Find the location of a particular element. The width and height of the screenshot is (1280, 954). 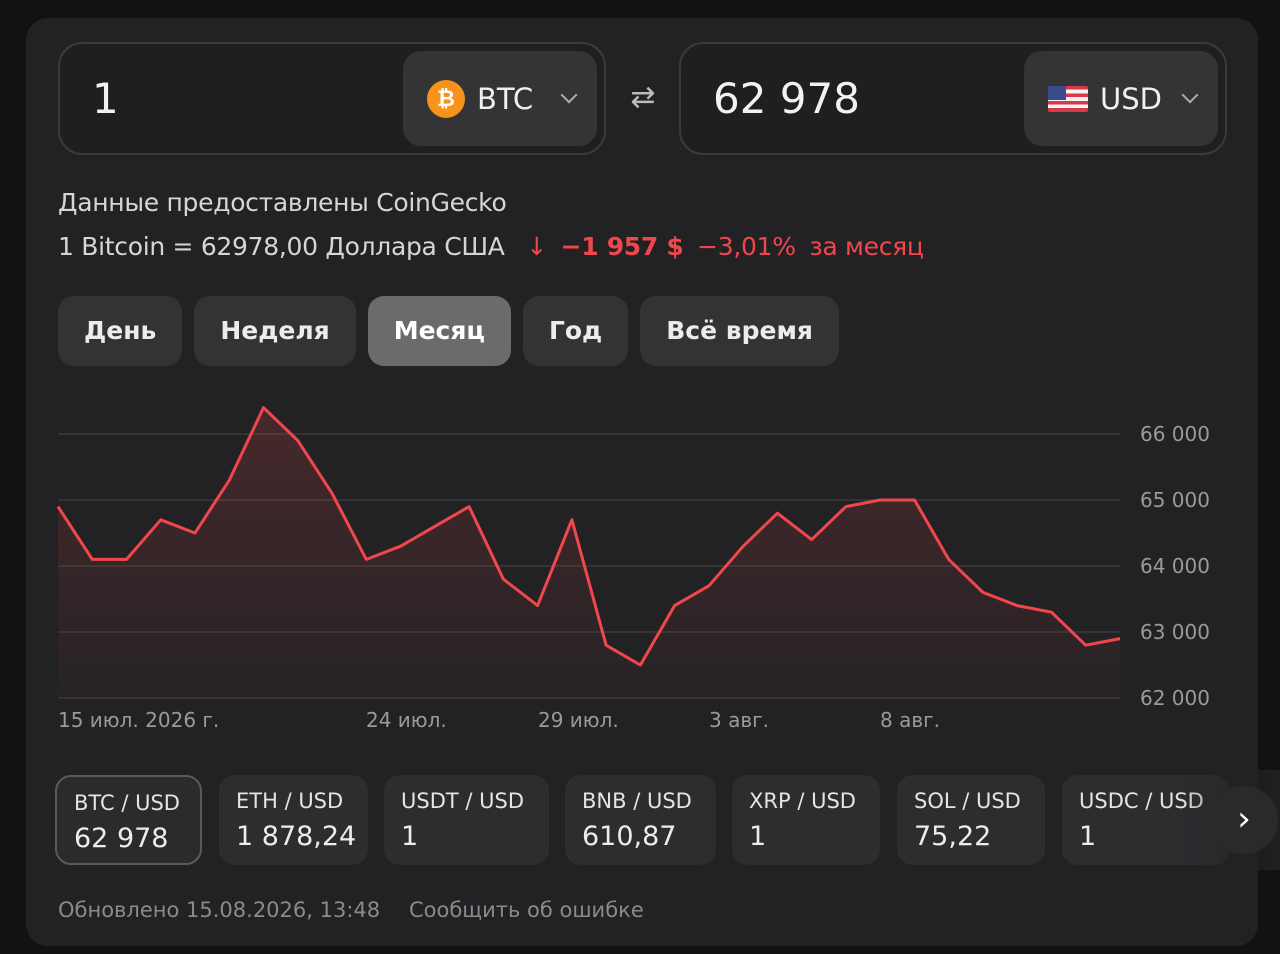

chevron-right-icon: › is located at coordinates (1244, 820).